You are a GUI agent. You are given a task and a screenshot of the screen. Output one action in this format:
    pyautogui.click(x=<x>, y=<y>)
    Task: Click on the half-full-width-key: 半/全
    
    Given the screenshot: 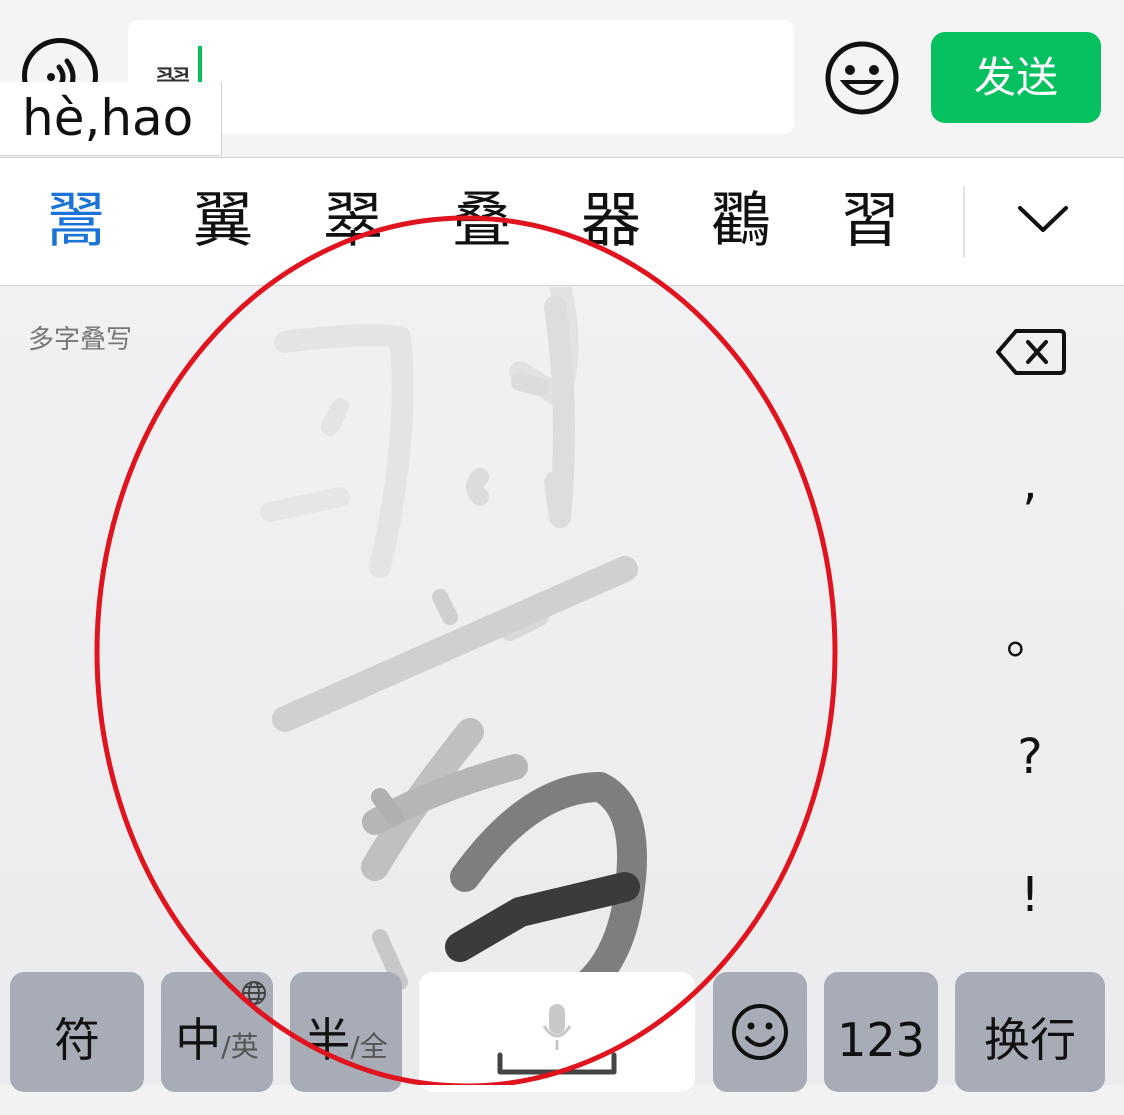 What is the action you would take?
    pyautogui.click(x=346, y=1032)
    